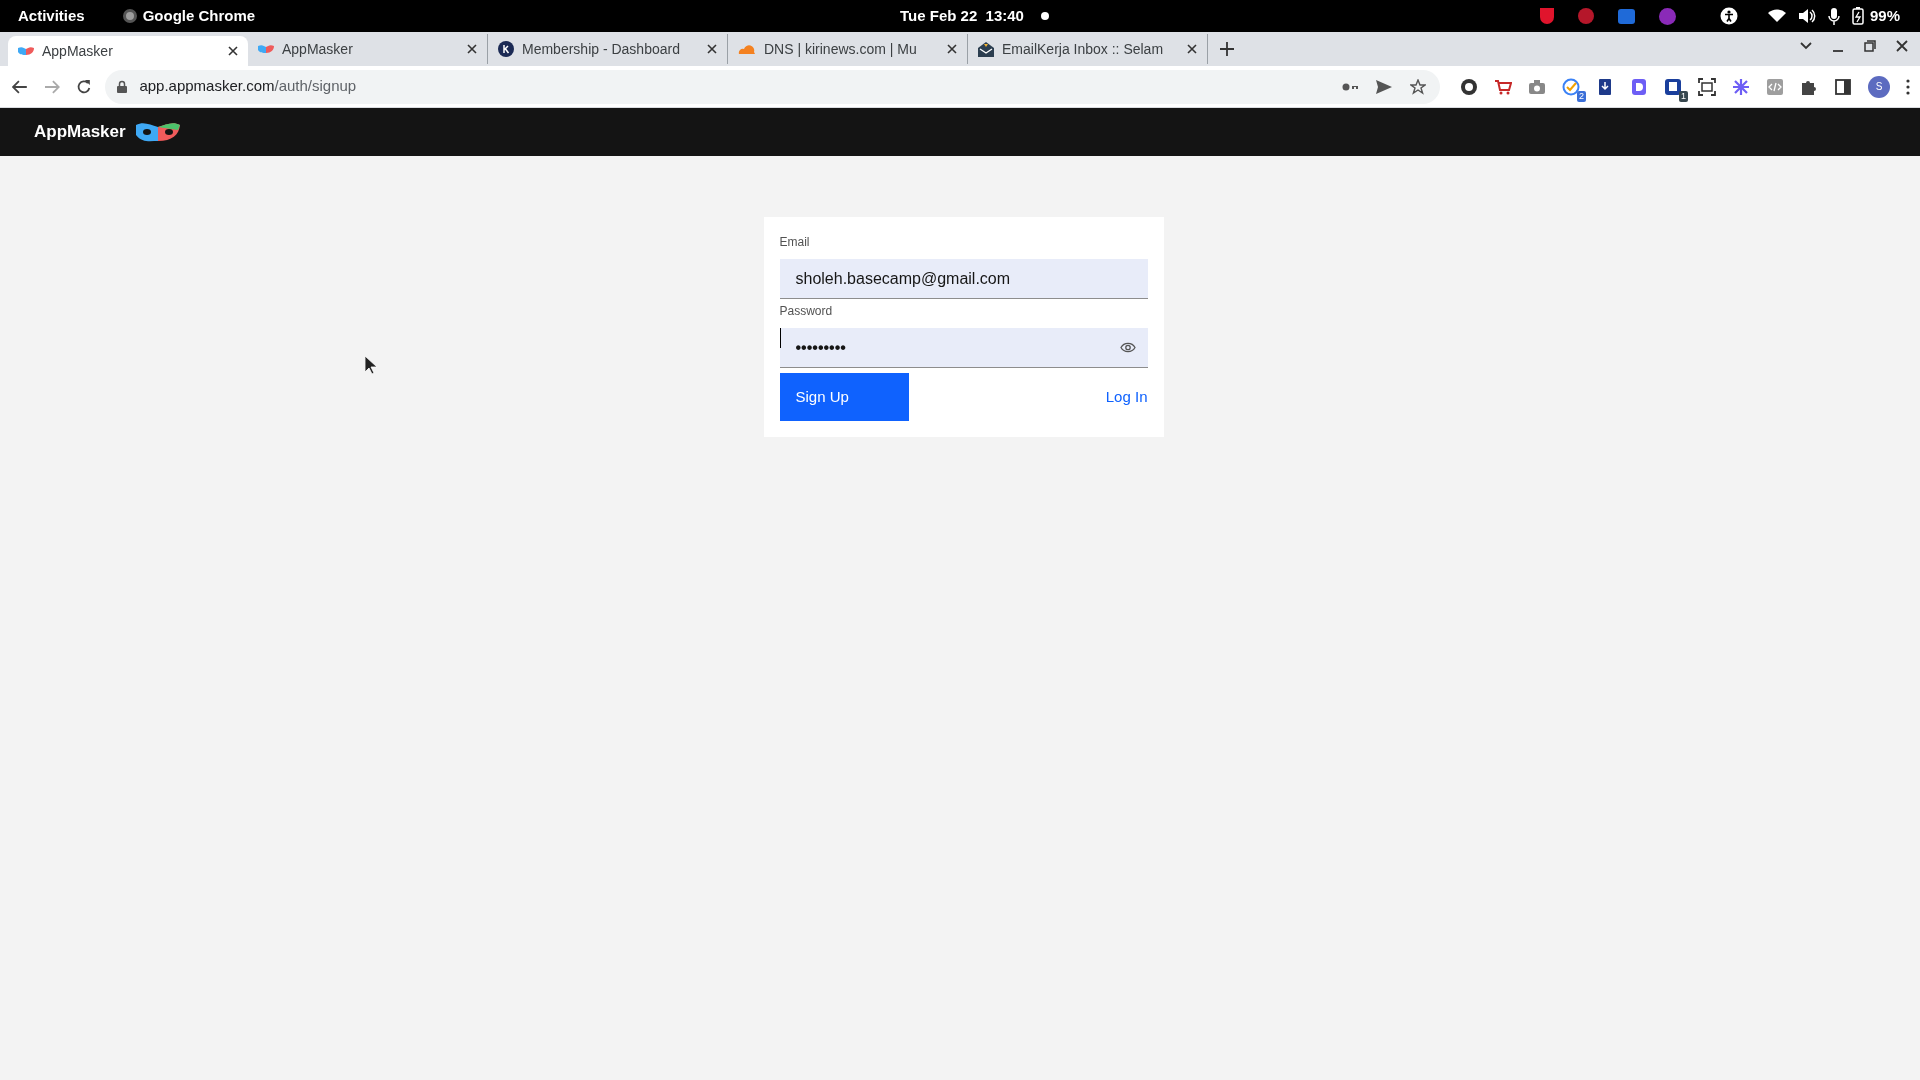  I want to click on chrome-icon, so click(129, 16).